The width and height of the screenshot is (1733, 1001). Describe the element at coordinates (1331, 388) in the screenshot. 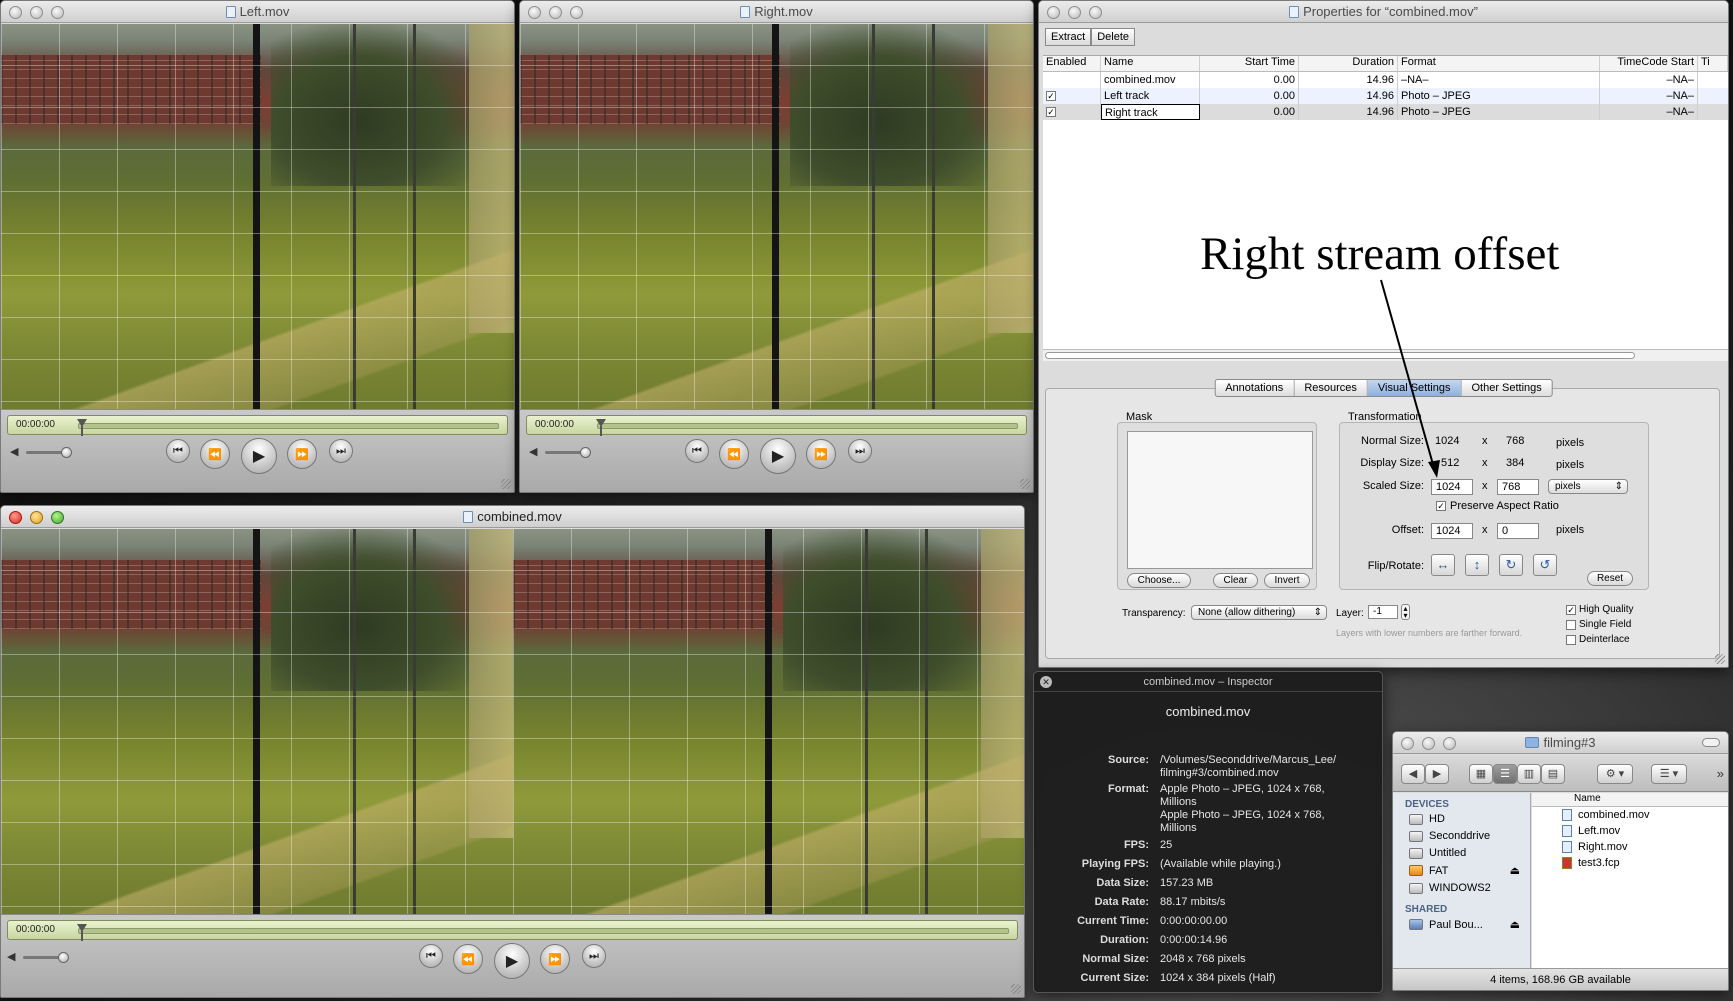

I see `tab-resources: Resources` at that location.